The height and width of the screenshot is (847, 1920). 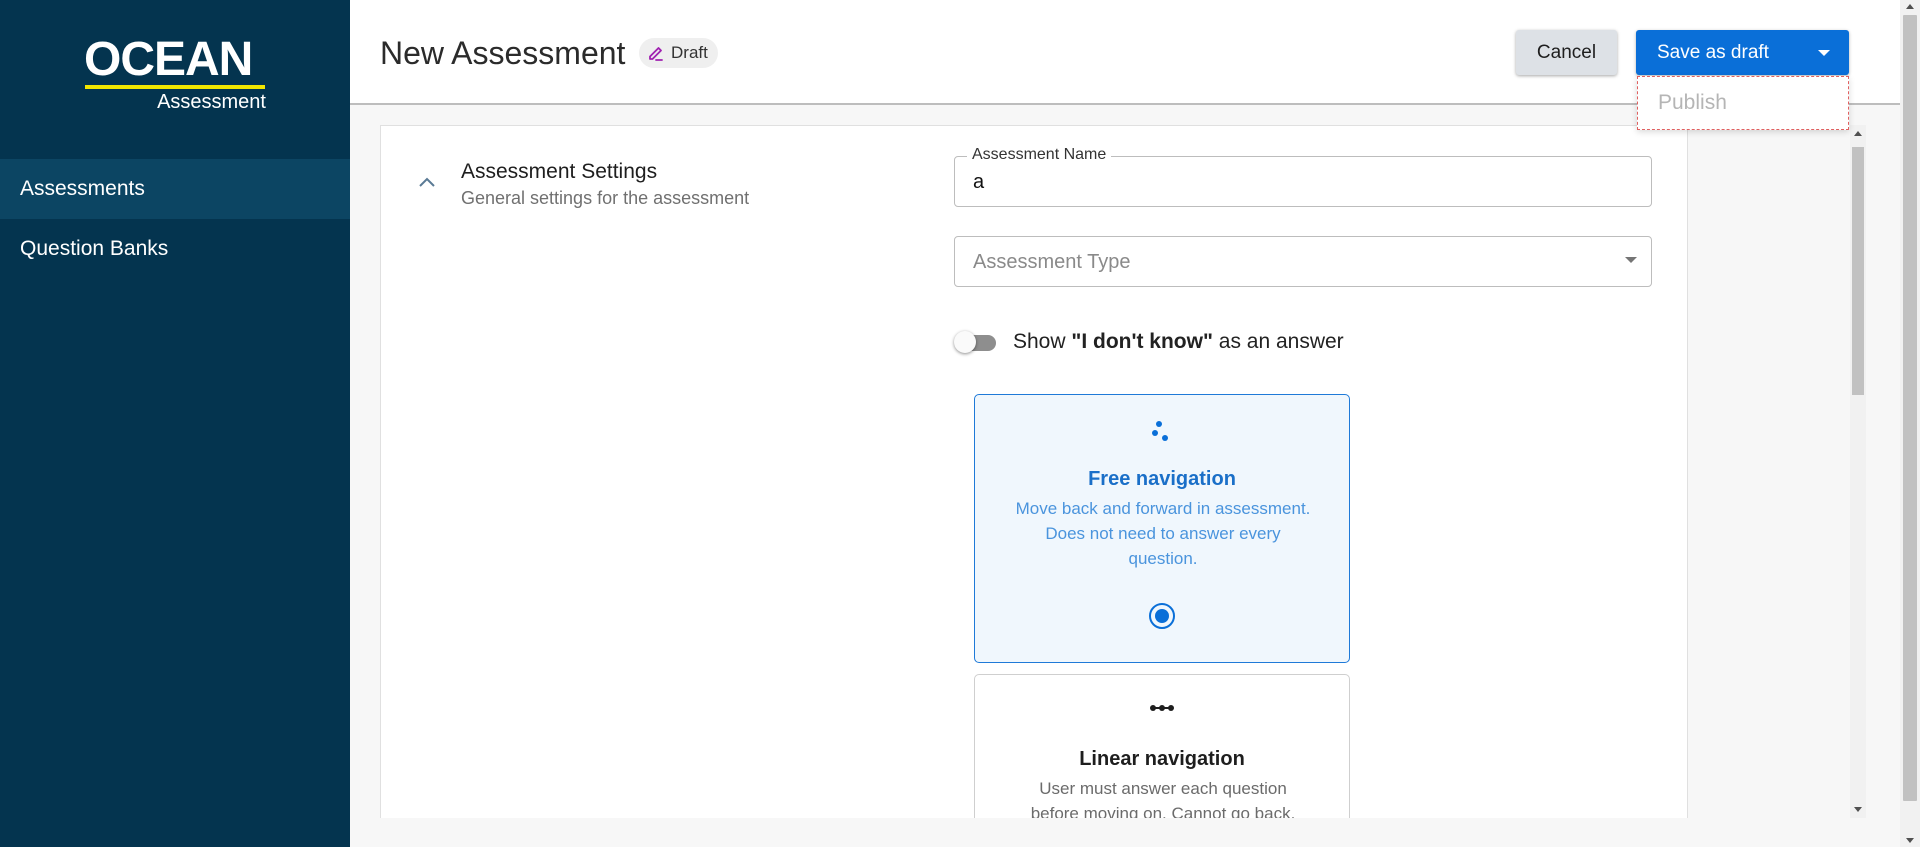 What do you see at coordinates (605, 198) in the screenshot?
I see `settings-section-subtitle: General settings for the assessment` at bounding box center [605, 198].